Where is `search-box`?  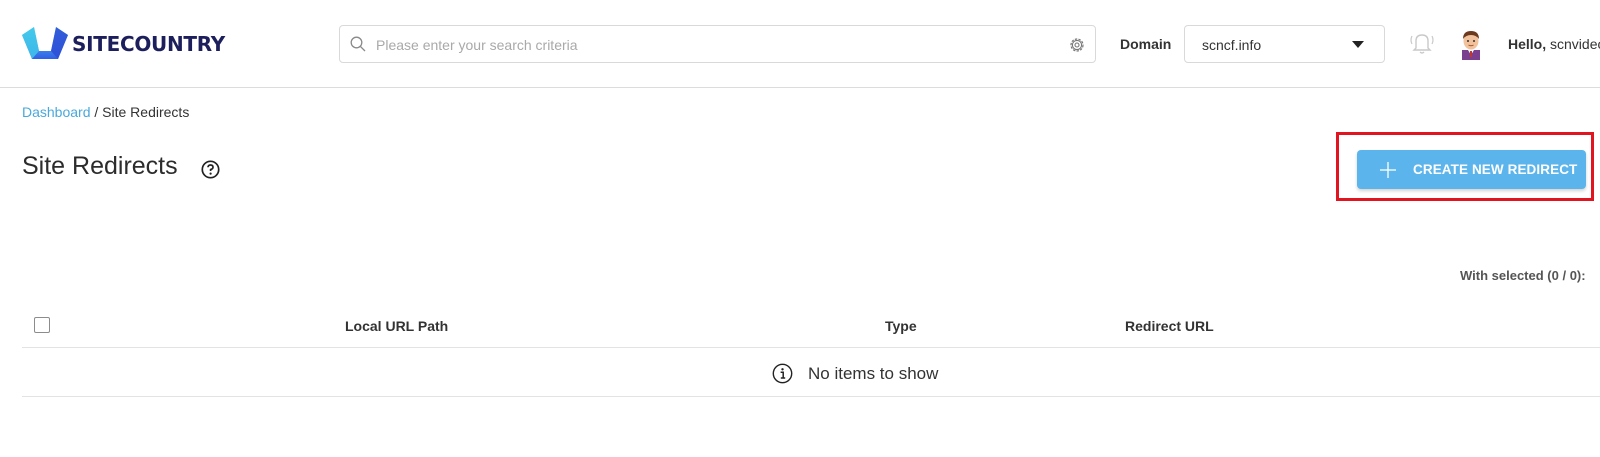 search-box is located at coordinates (717, 44).